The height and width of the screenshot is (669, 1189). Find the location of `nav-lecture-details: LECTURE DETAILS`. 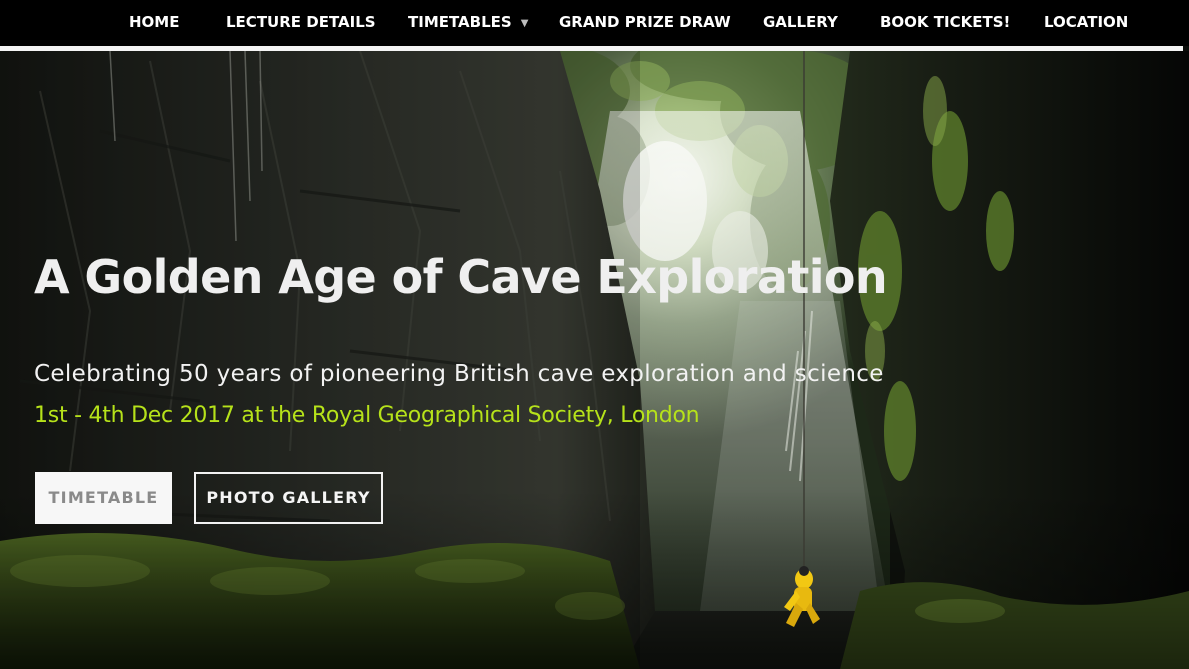

nav-lecture-details: LECTURE DETAILS is located at coordinates (301, 22).